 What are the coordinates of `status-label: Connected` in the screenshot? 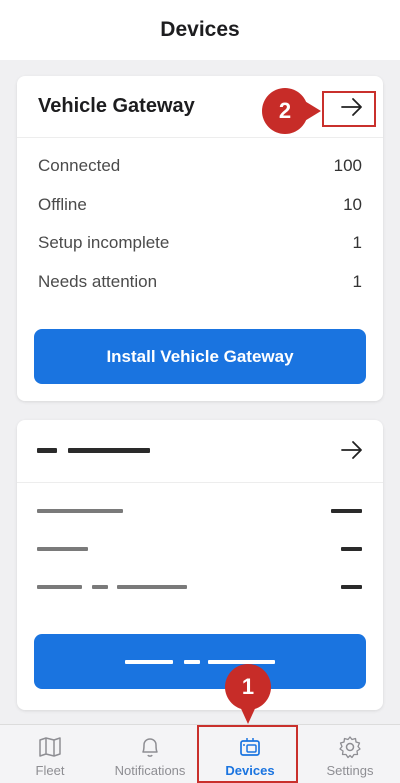 It's located at (79, 165).